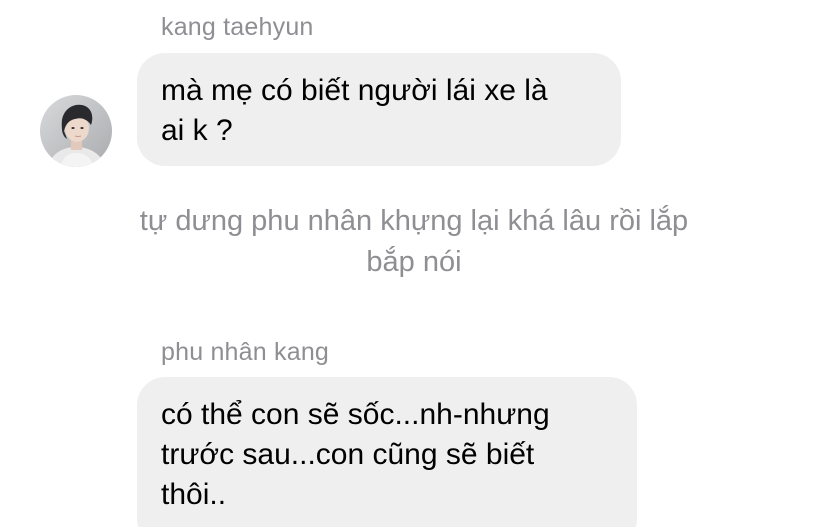 Image resolution: width=828 pixels, height=527 pixels. I want to click on message-text: có thể con sẽ sốc...nh-nhưng, so click(355, 414).